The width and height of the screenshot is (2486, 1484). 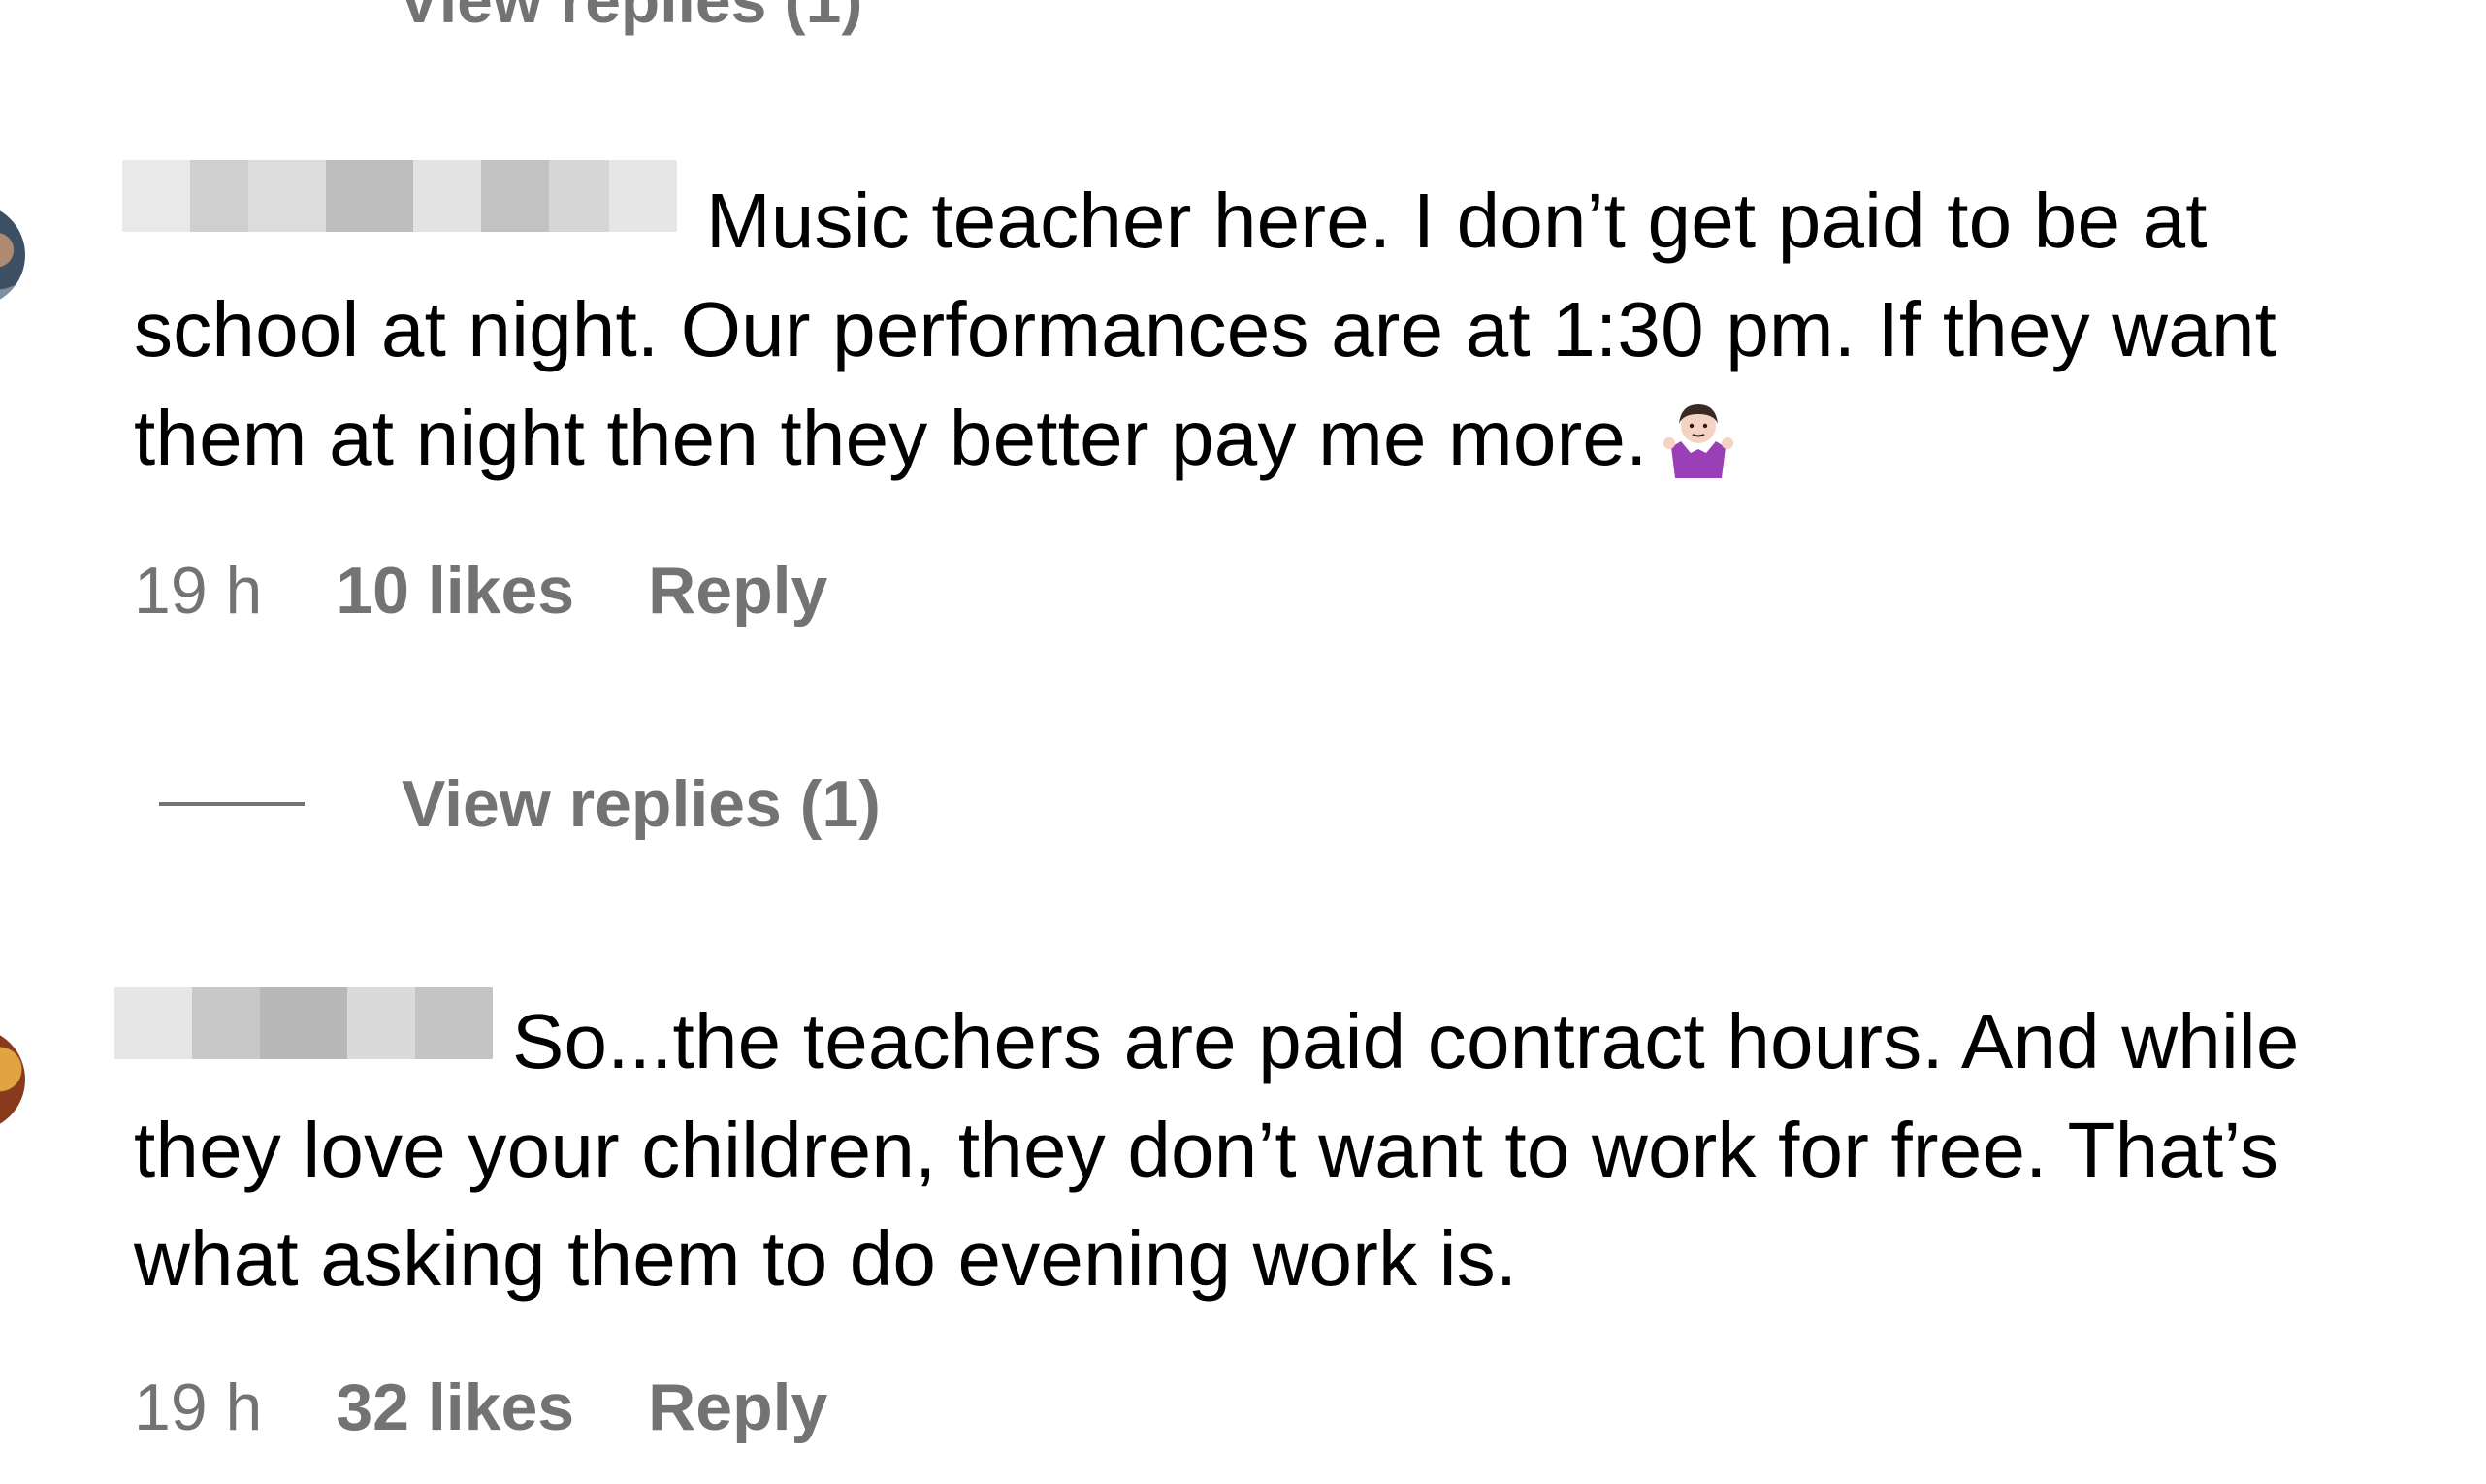 I want to click on view-replies-toggle: View replies (1), so click(x=520, y=804).